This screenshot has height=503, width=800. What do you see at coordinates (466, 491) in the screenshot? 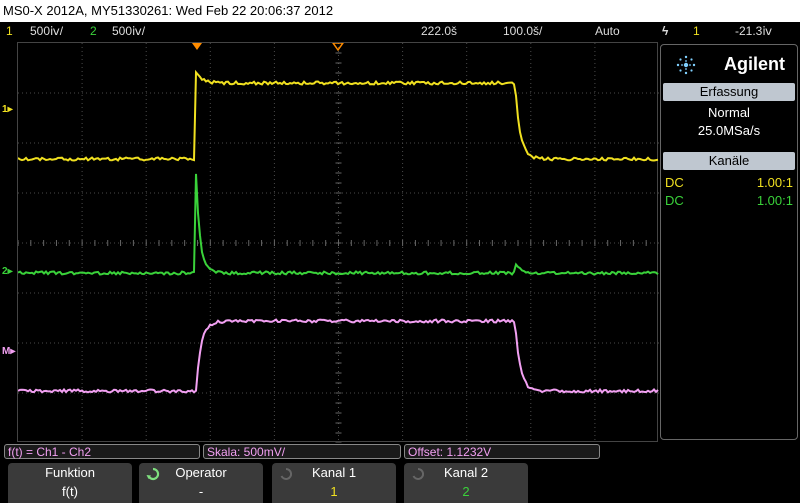
I see `softkey-value: 2` at bounding box center [466, 491].